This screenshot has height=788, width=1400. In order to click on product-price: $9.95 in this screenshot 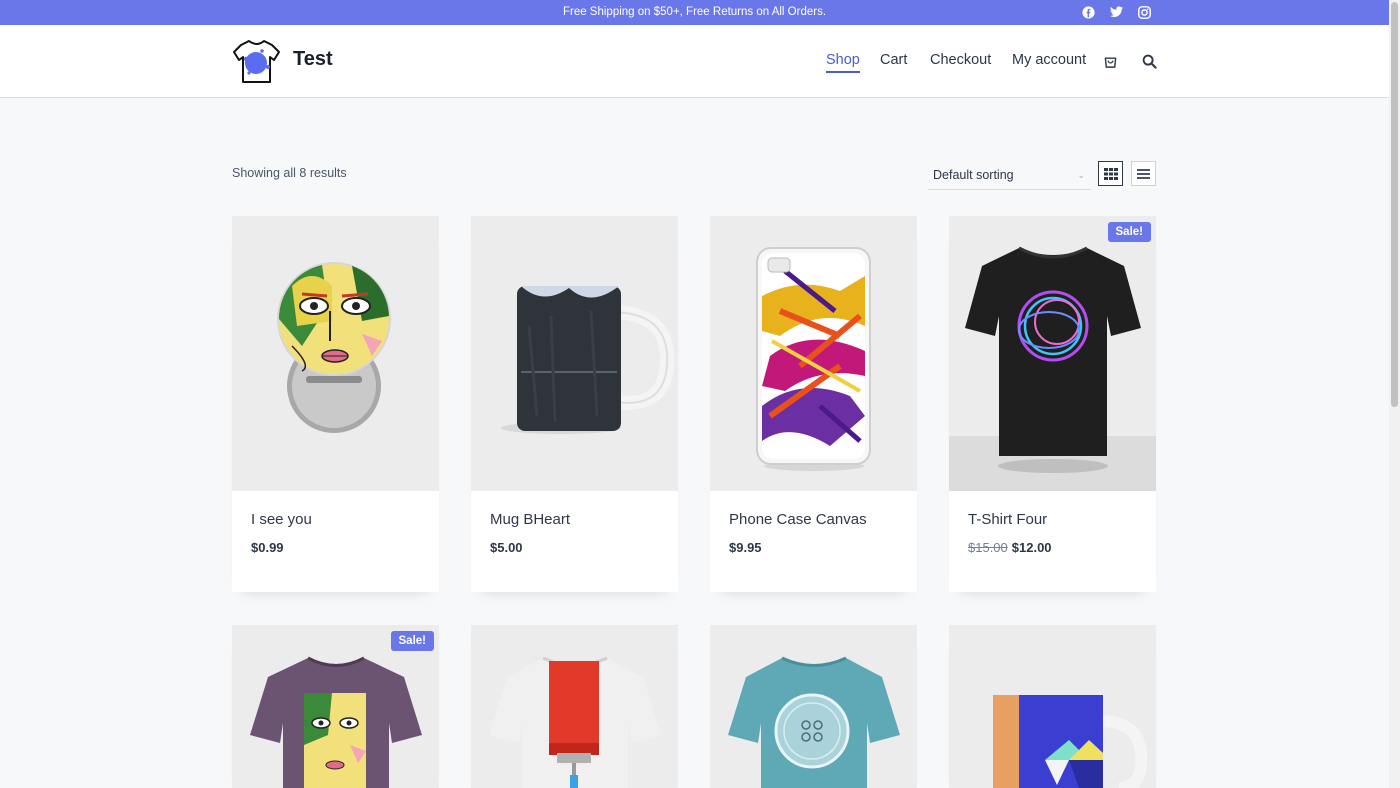, I will do `click(745, 547)`.